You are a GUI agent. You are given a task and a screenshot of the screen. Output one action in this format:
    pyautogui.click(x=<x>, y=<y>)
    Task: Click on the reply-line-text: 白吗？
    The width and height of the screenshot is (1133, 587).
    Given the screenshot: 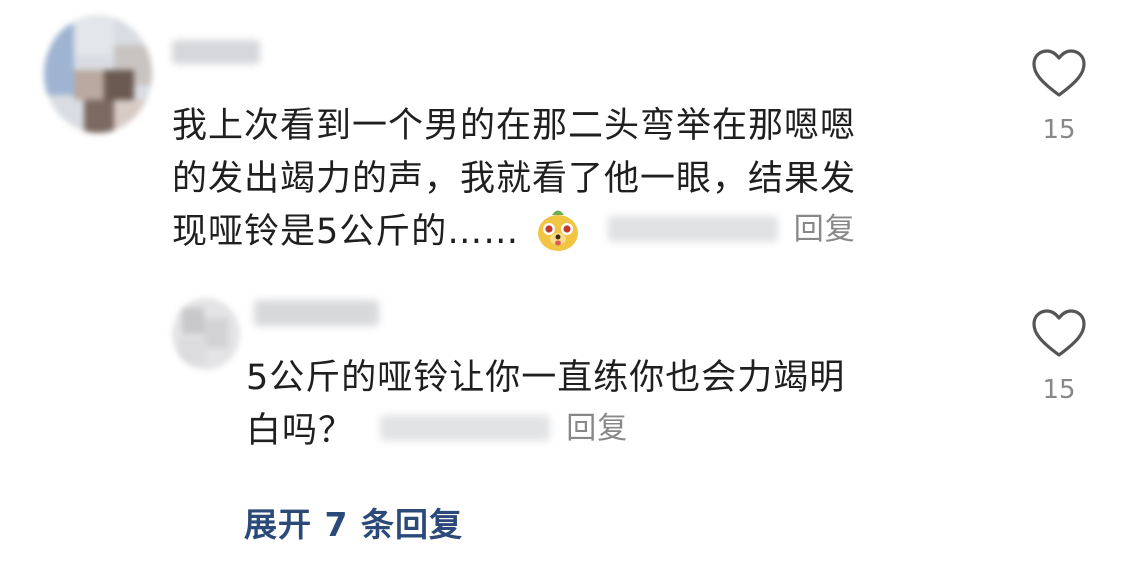 What is the action you would take?
    pyautogui.click(x=300, y=431)
    